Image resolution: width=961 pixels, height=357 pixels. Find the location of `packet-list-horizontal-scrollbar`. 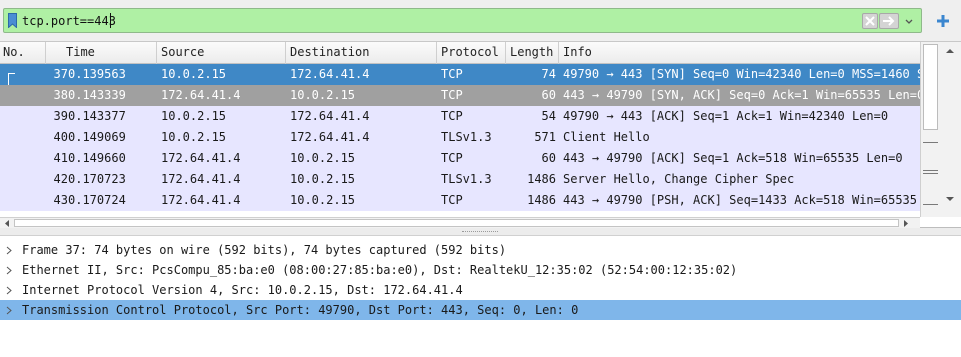

packet-list-horizontal-scrollbar is located at coordinates (460, 222).